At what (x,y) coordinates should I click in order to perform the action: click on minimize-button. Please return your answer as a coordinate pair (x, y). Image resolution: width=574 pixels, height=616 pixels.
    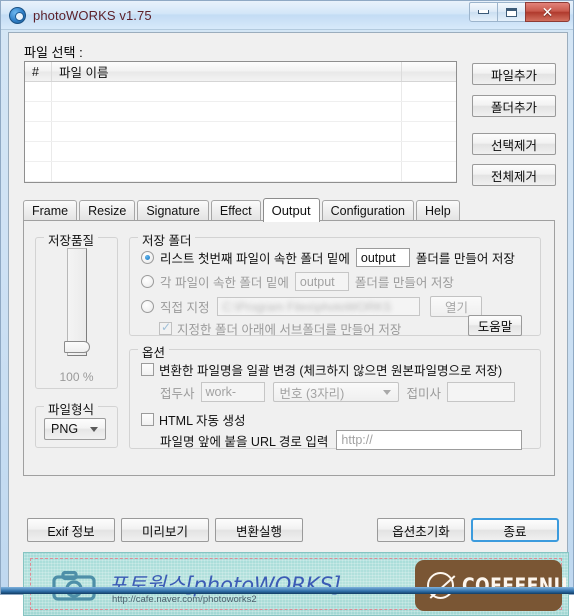
    Looking at the image, I should click on (483, 12).